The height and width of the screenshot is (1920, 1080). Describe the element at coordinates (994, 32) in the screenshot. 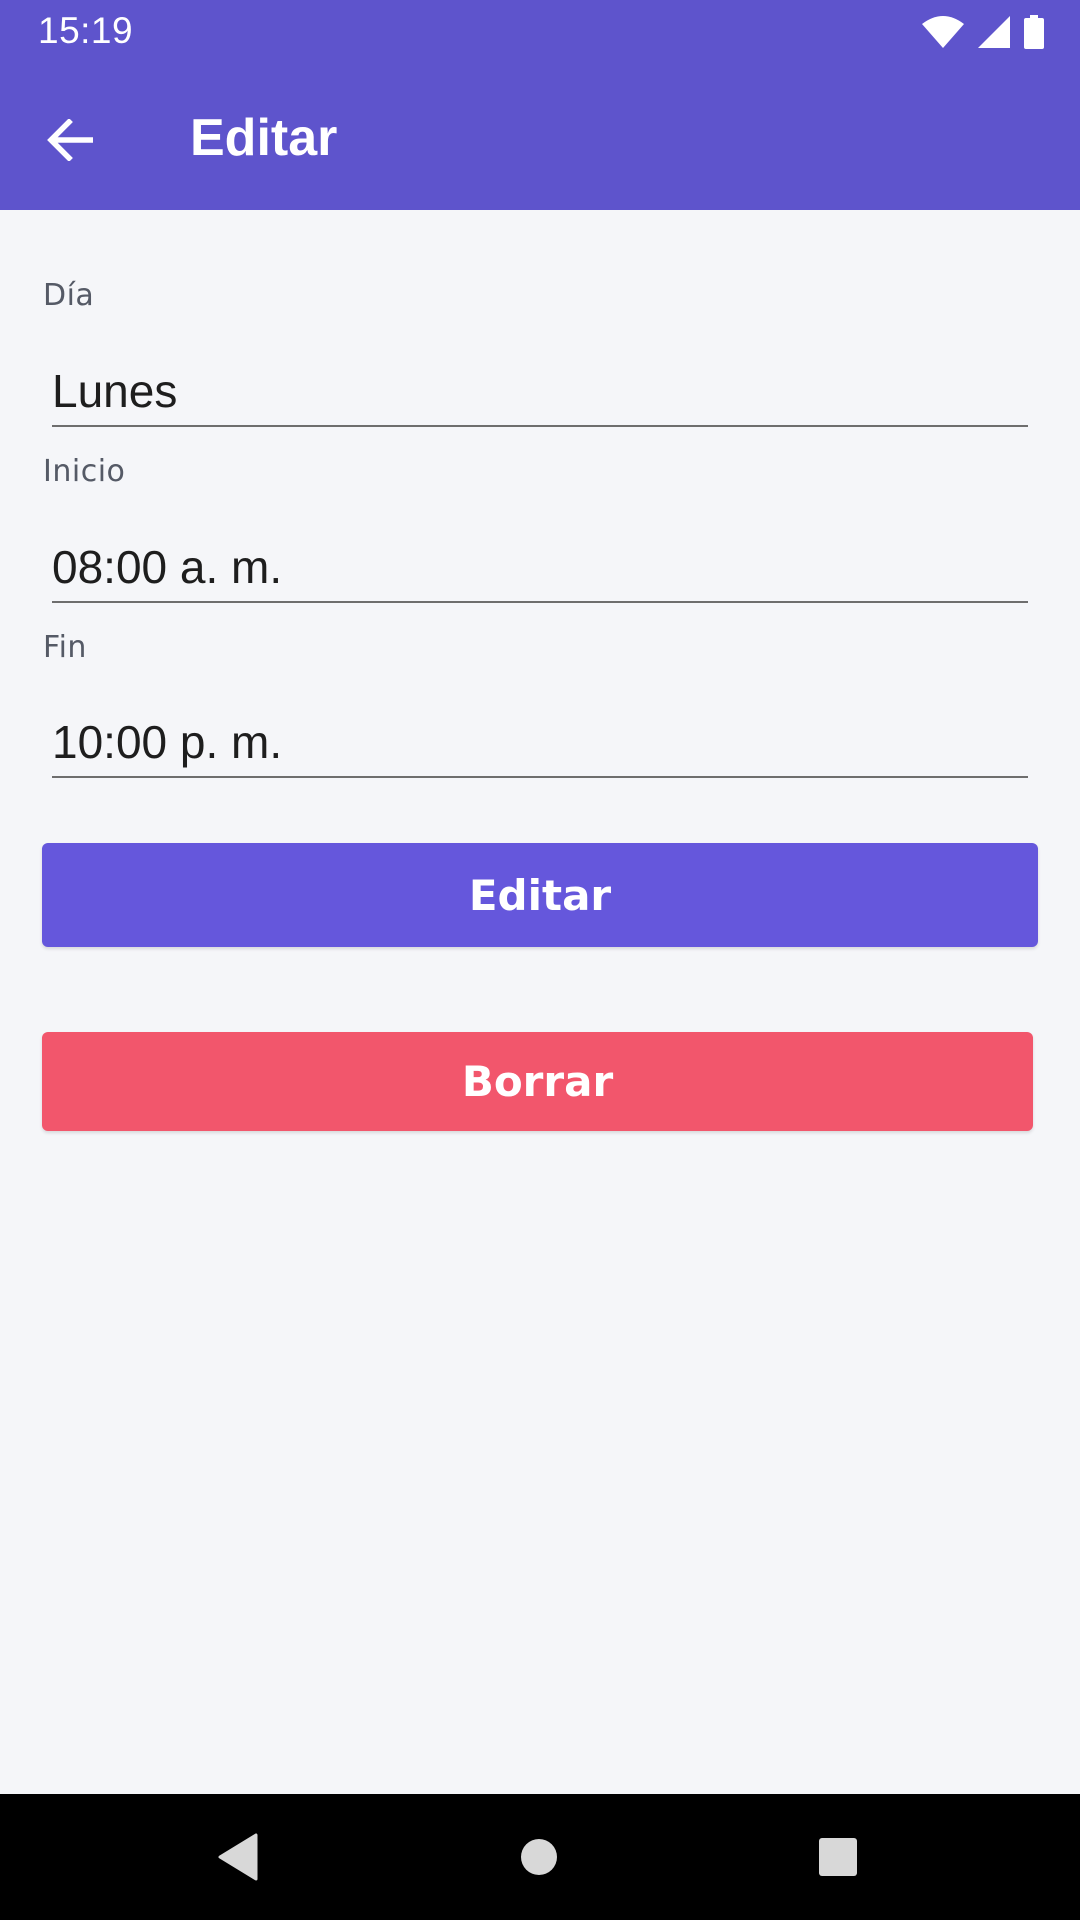

I see `signal-icon` at that location.